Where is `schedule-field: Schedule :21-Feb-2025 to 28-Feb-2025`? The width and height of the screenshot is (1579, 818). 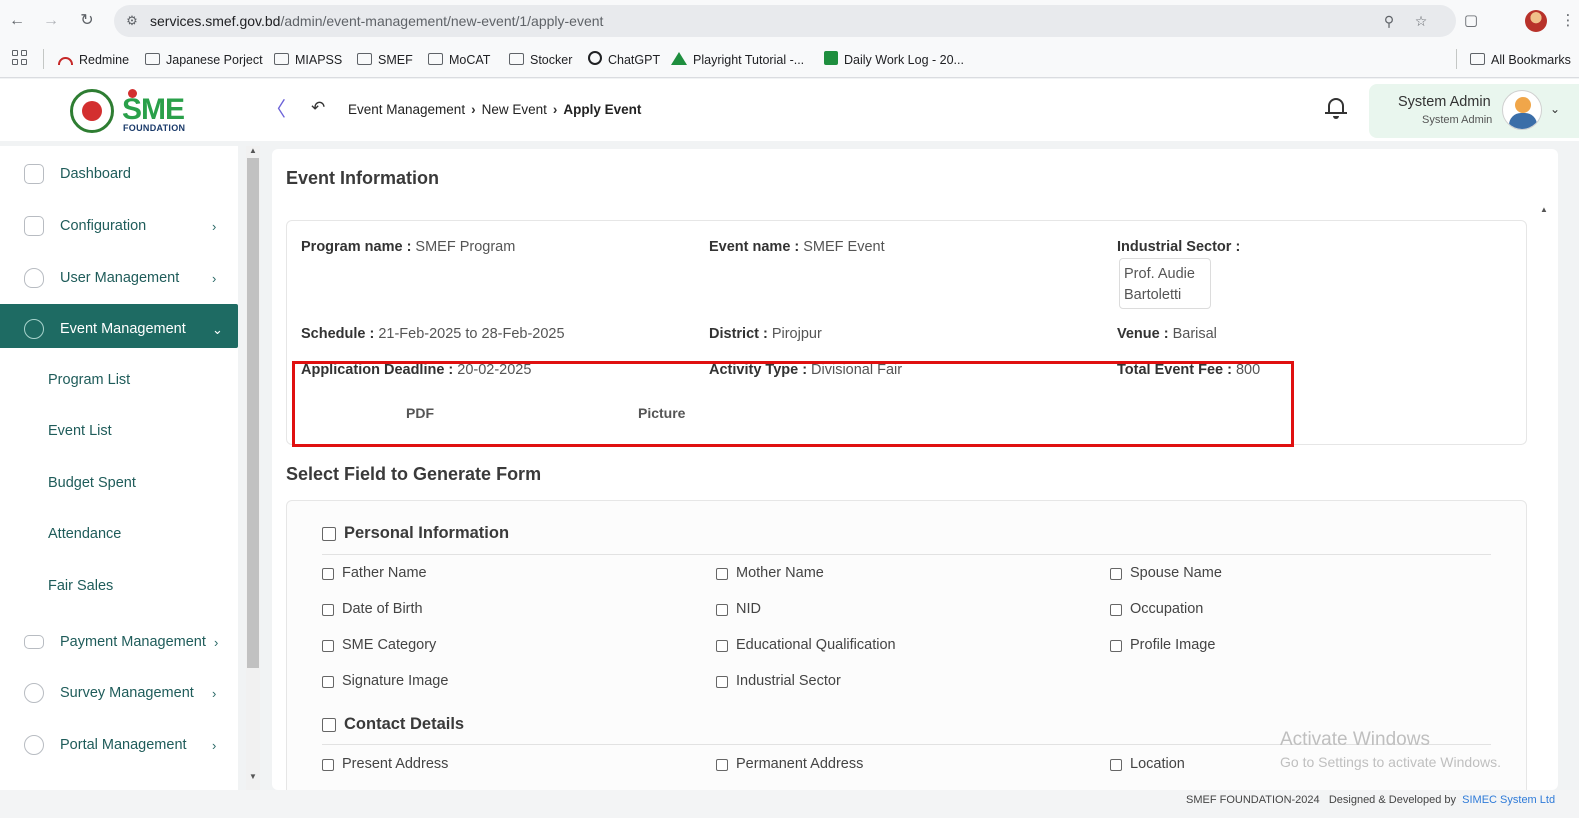
schedule-field: Schedule :21-Feb-2025 to 28-Feb-2025 is located at coordinates (433, 334).